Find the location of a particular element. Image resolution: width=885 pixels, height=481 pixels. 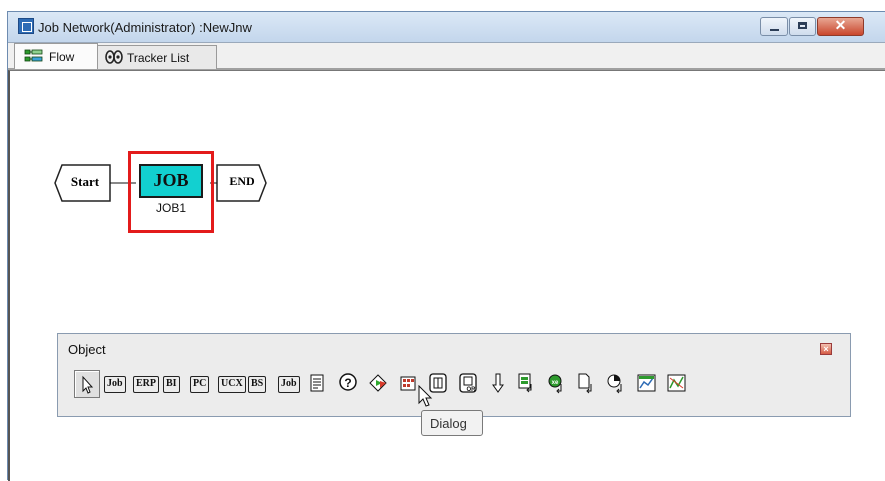

bs-tool-button: BS is located at coordinates (258, 384).